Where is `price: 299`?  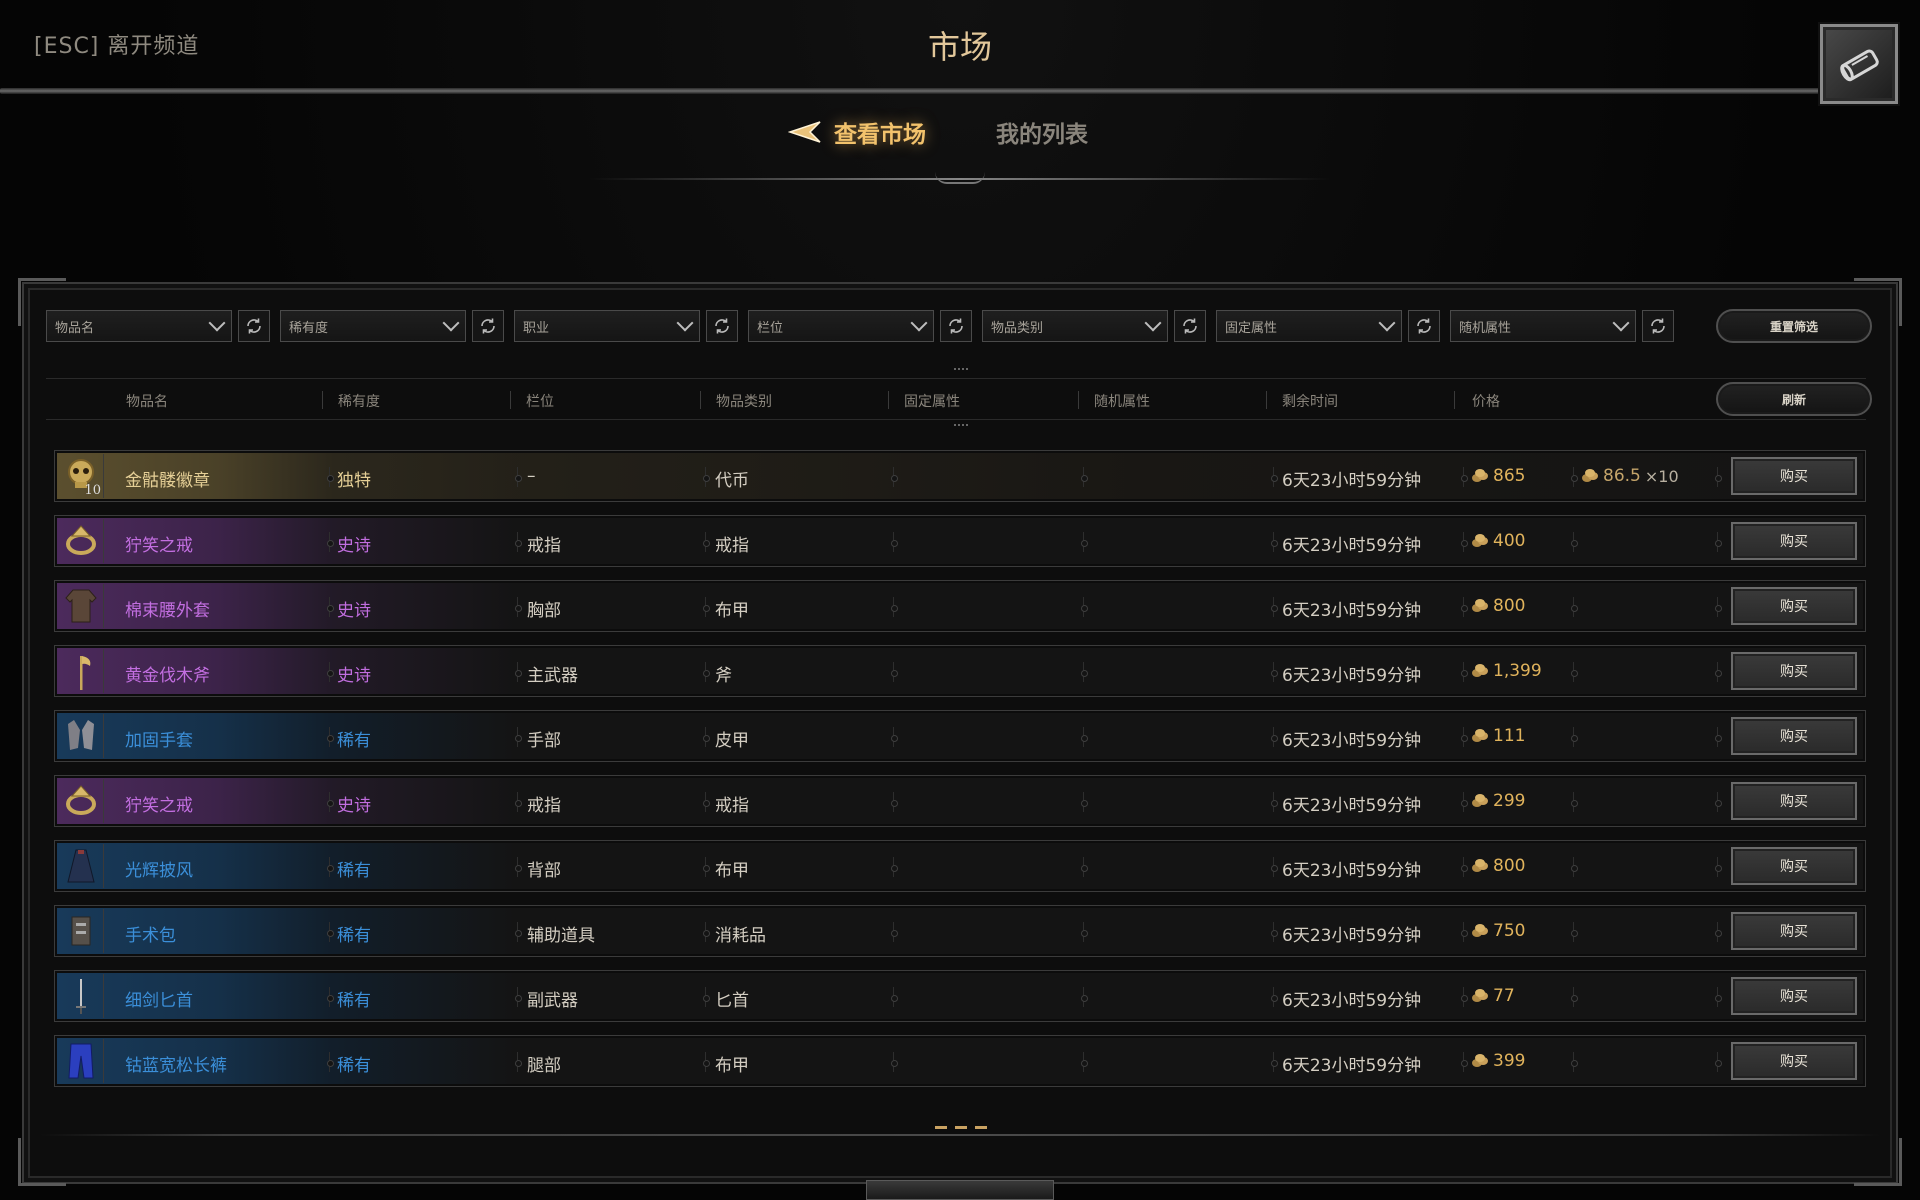 price: 299 is located at coordinates (1498, 801).